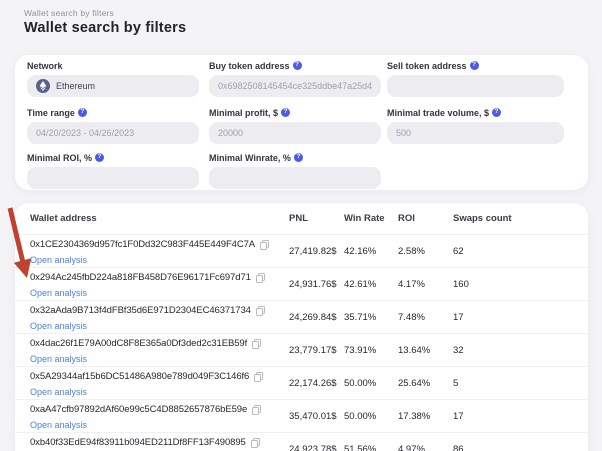 The height and width of the screenshot is (451, 602). I want to click on filter-field-sell-token: Sell token address?, so click(475, 78).